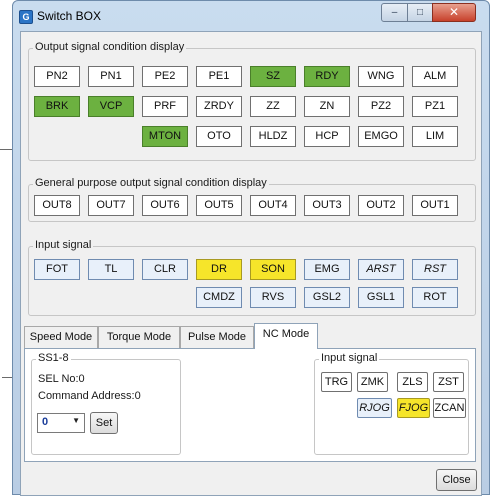 Image resolution: width=490 pixels, height=496 pixels. What do you see at coordinates (327, 269) in the screenshot?
I see `input-signal-emg: EMG` at bounding box center [327, 269].